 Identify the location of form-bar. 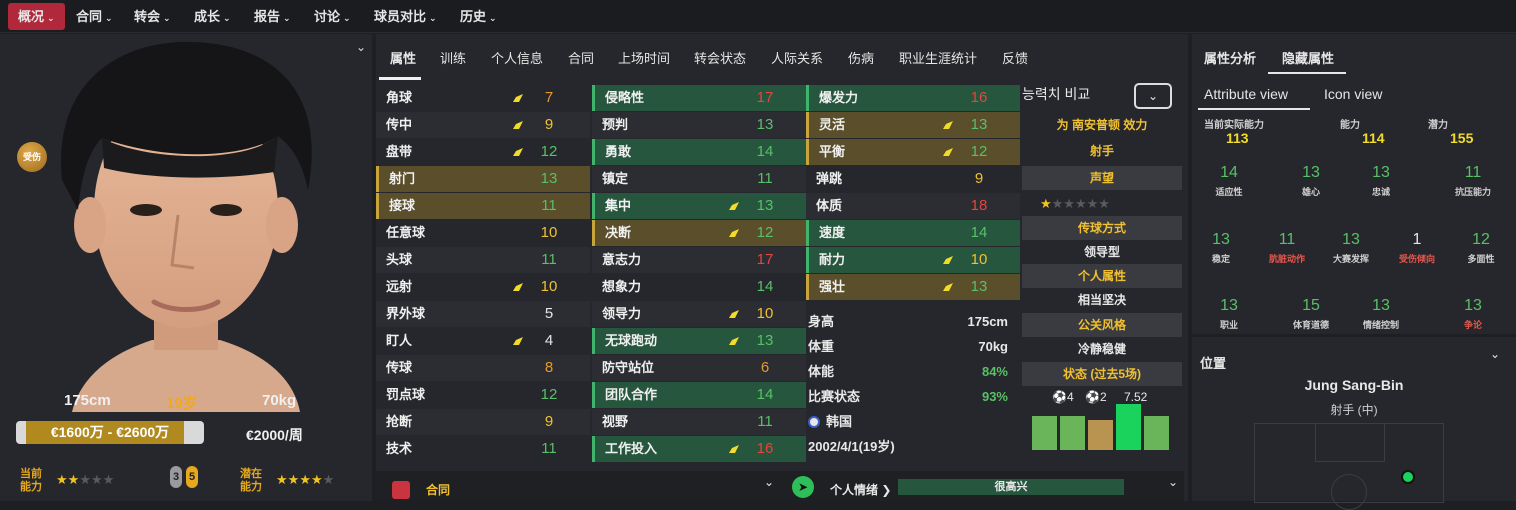
(1044, 433).